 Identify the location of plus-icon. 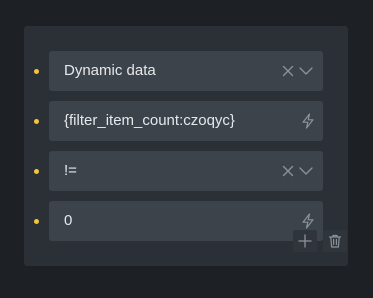
(305, 241).